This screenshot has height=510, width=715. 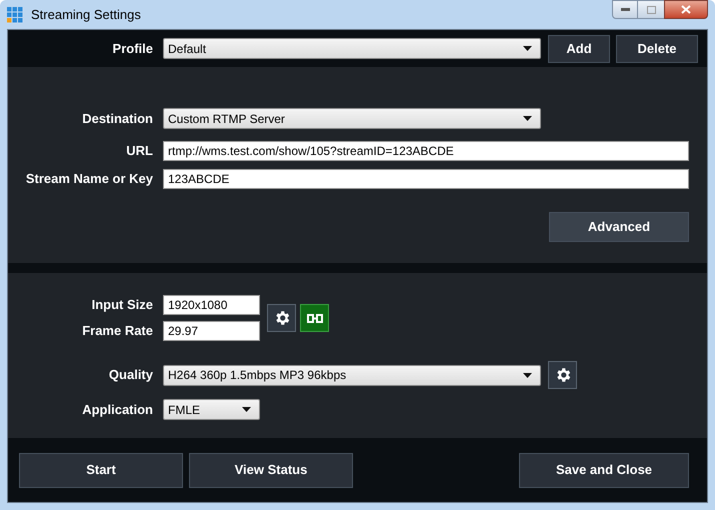 I want to click on close-icon, so click(x=686, y=9).